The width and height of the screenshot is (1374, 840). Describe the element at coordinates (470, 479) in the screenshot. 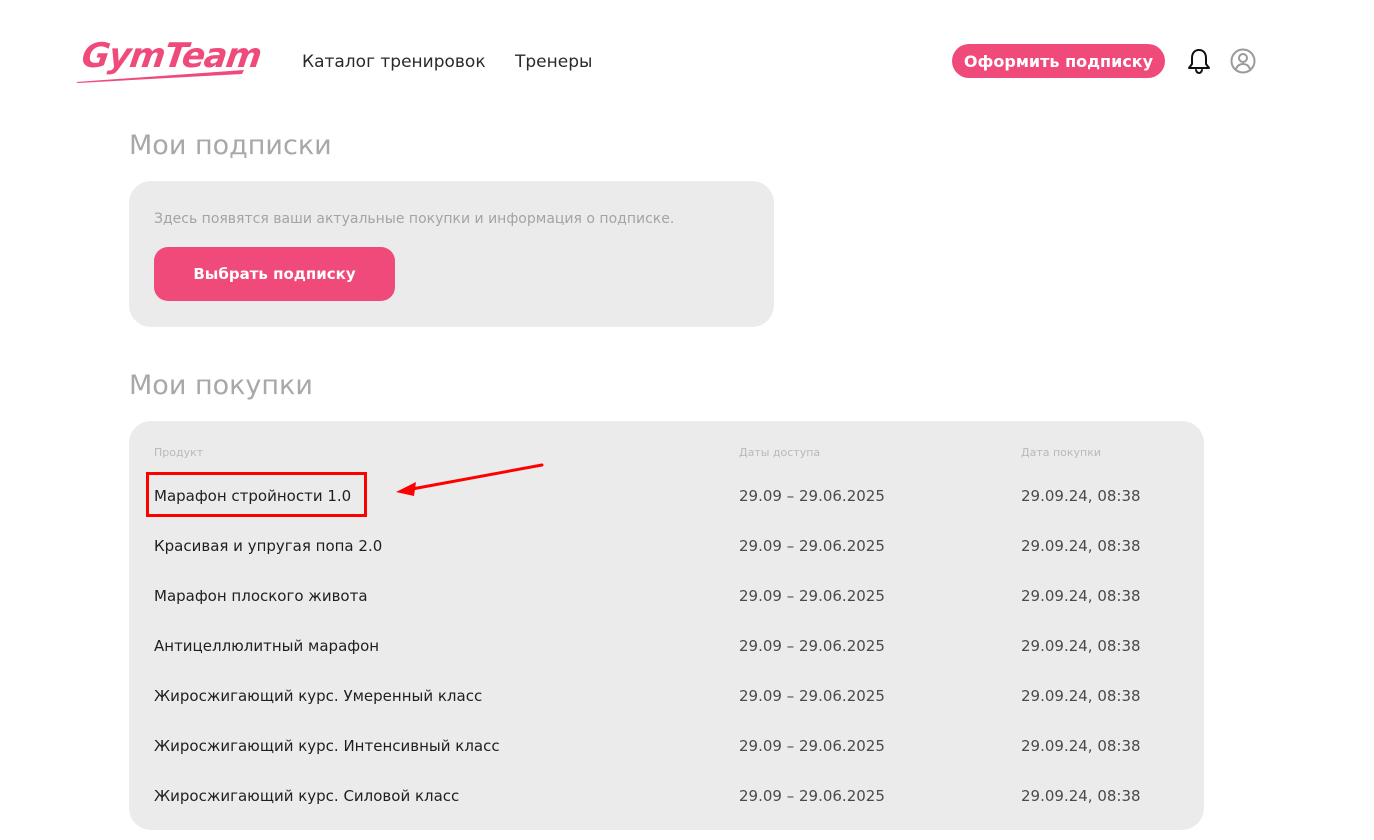

I see `annotation-arrow-icon` at that location.